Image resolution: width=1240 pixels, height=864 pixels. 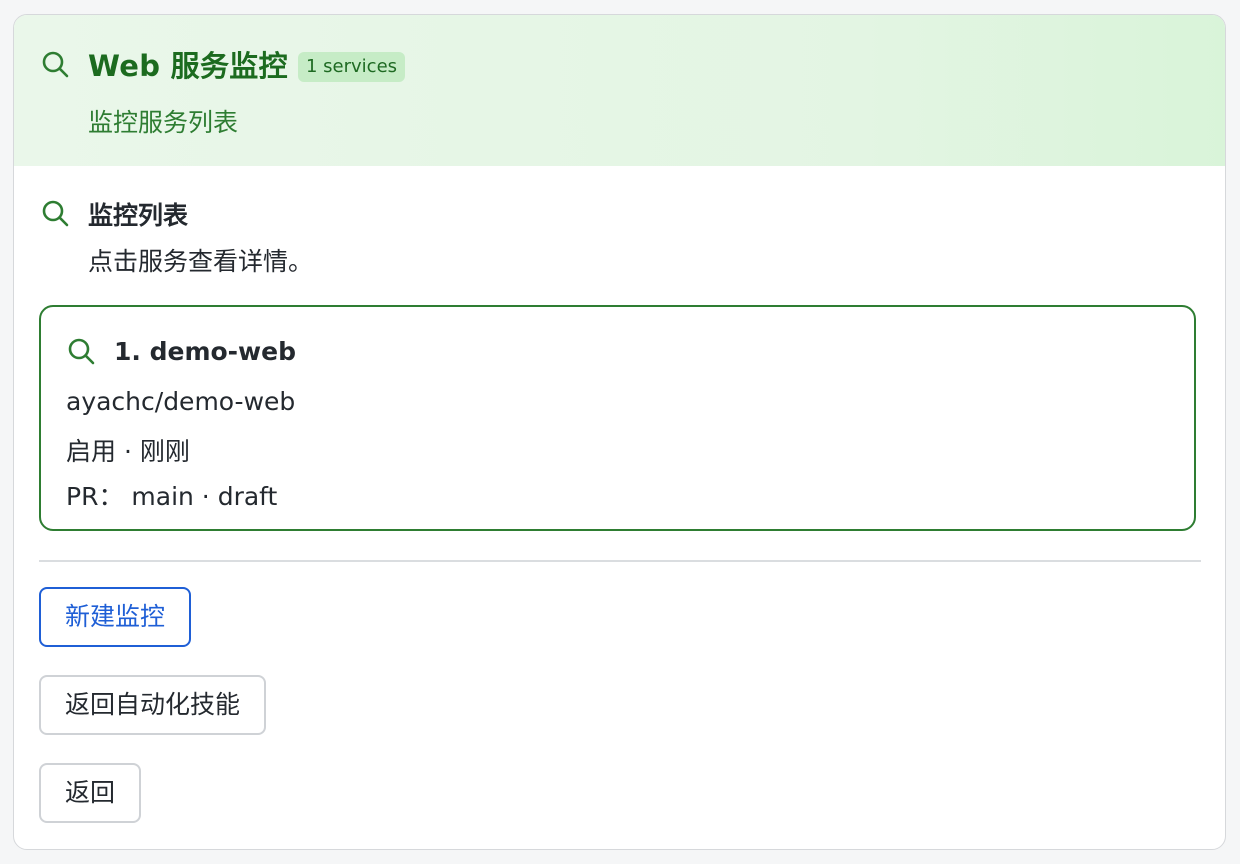 I want to click on new-monitor-button: 新建监控, so click(x=115, y=617).